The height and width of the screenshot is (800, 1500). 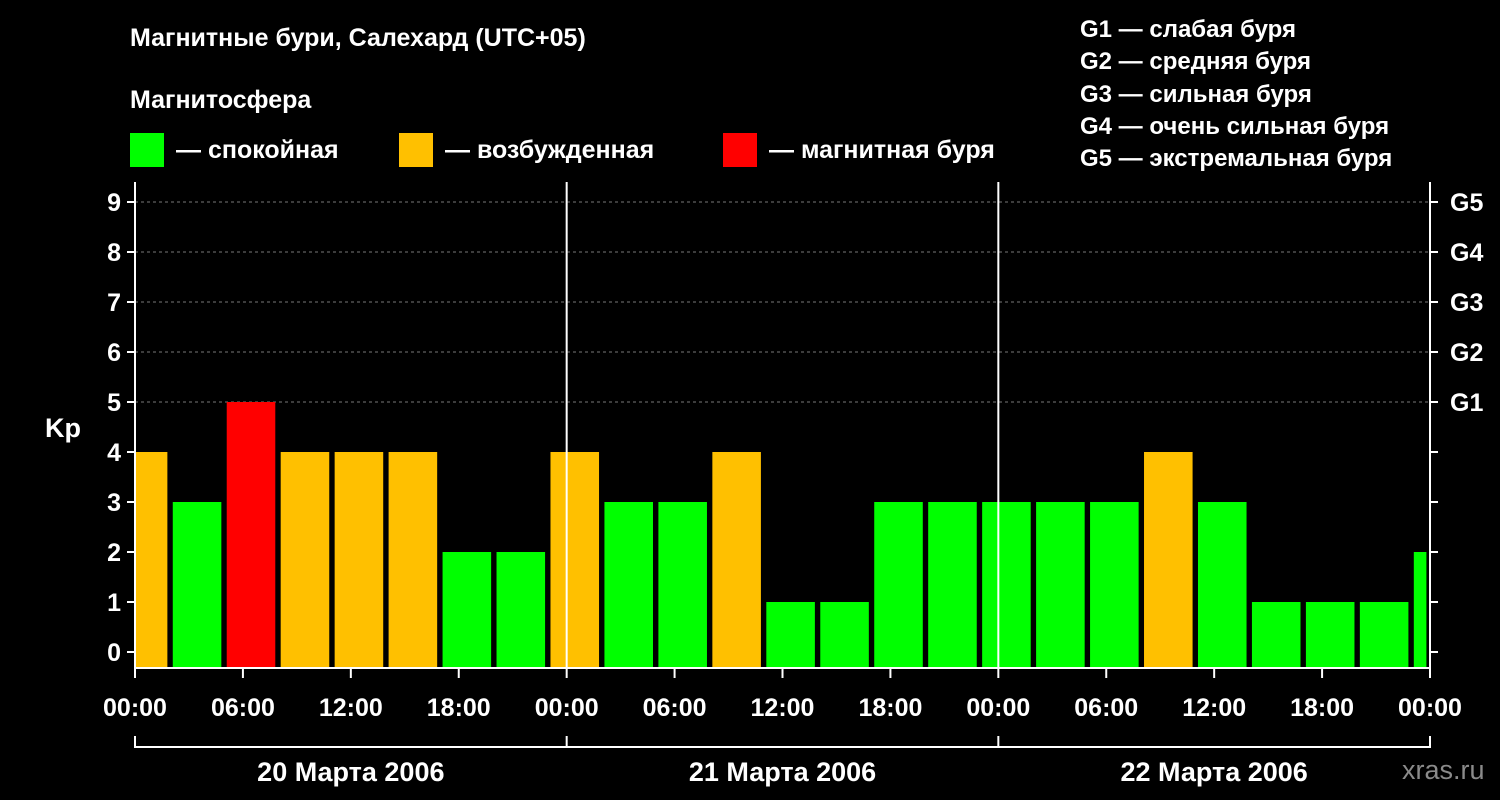 What do you see at coordinates (114, 603) in the screenshot?
I see `y-tick-label: 1` at bounding box center [114, 603].